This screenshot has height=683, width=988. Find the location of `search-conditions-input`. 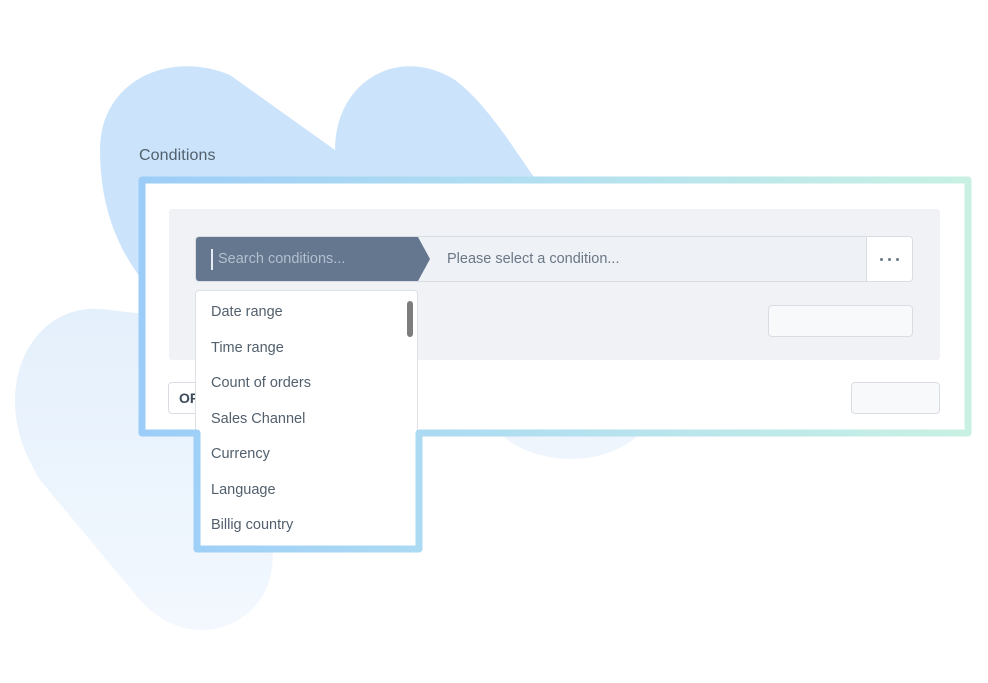

search-conditions-input is located at coordinates (317, 259).